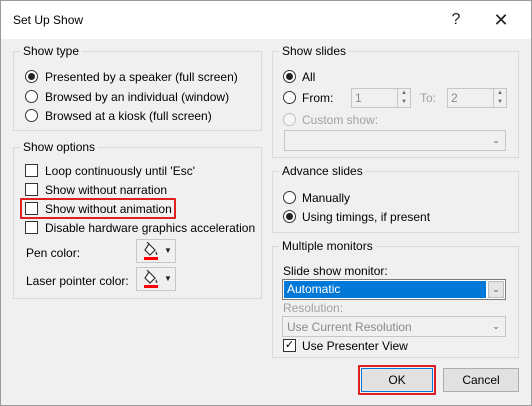 Image resolution: width=532 pixels, height=406 pixels. Describe the element at coordinates (141, 77) in the screenshot. I see `presented-by-speaker-label: Presented by a speaker (full screen)` at that location.